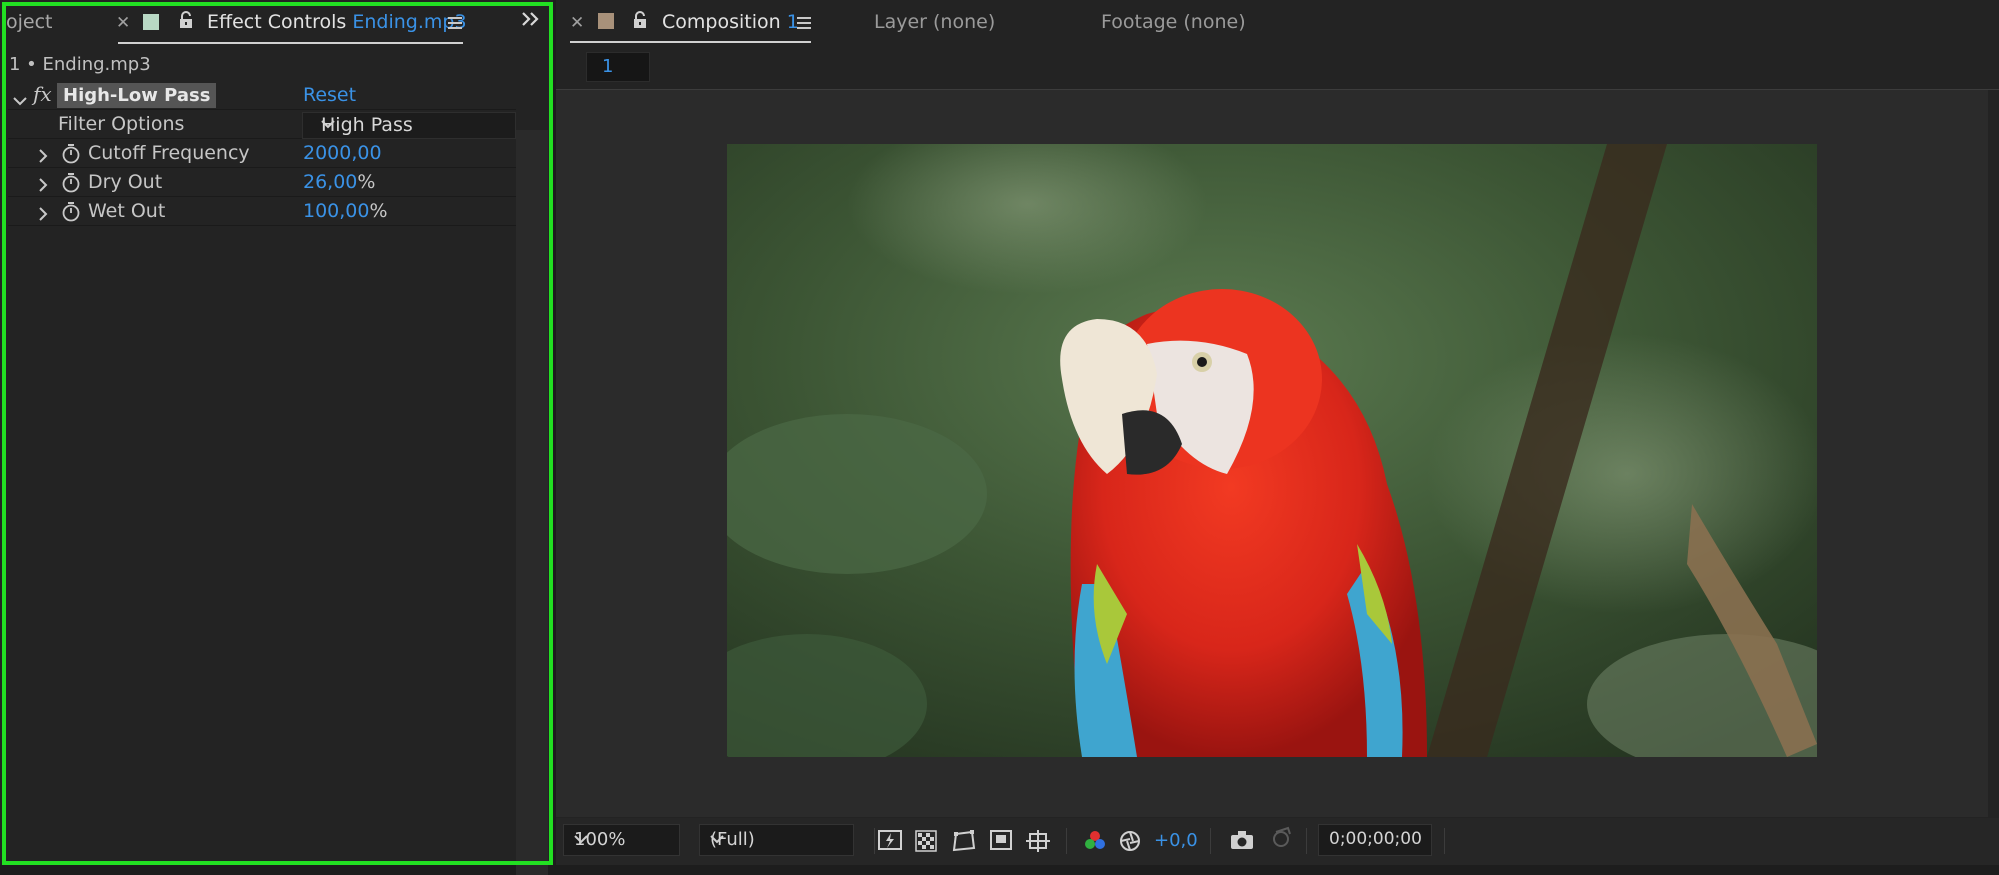 This screenshot has width=1999, height=875. Describe the element at coordinates (42, 94) in the screenshot. I see `fx-toggle-icon: fx` at that location.